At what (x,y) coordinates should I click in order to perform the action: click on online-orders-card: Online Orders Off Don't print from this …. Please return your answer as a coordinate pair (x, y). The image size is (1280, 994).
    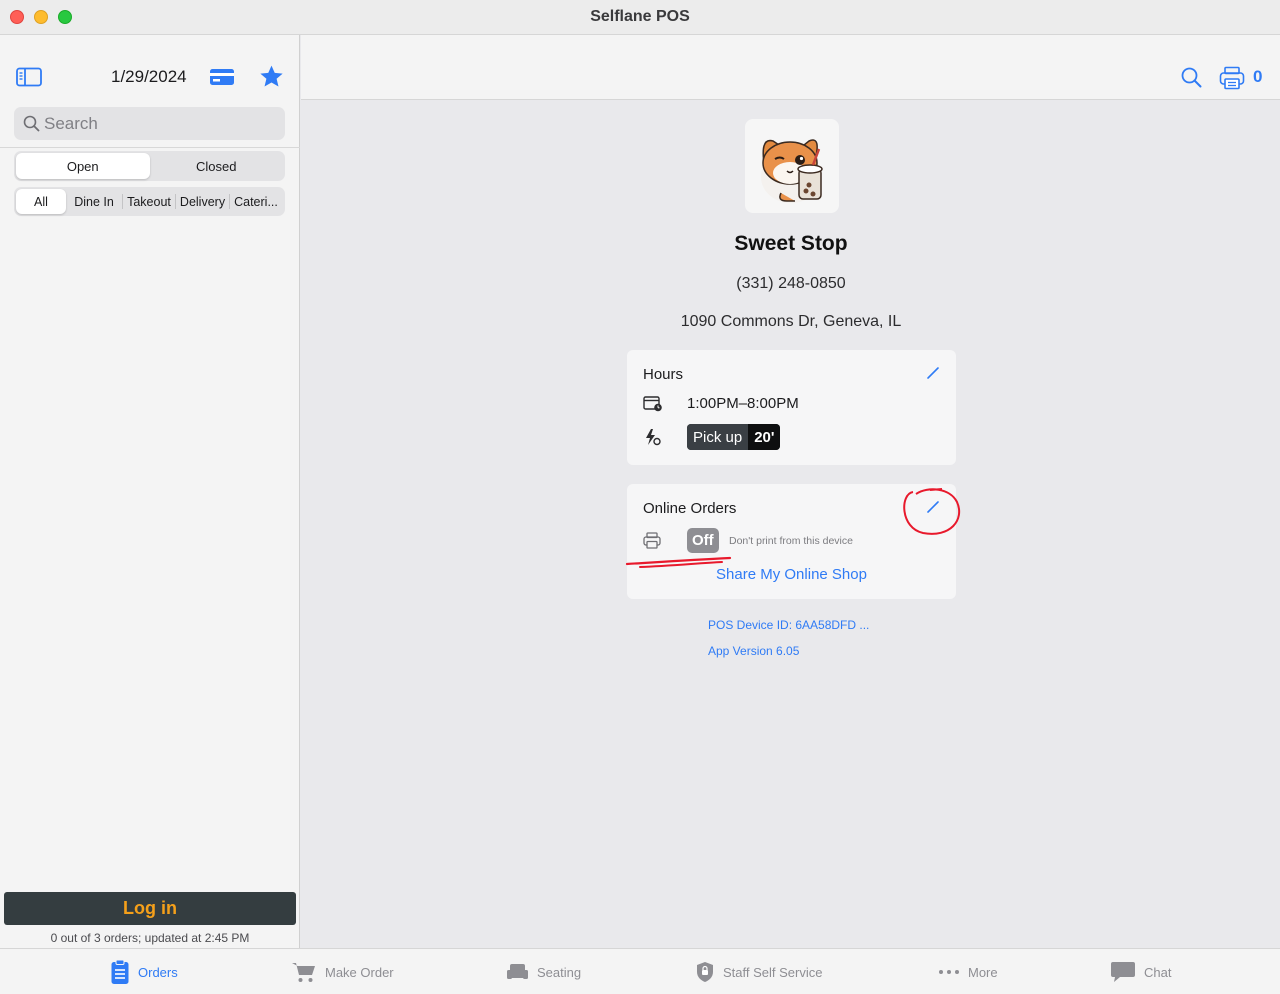
    Looking at the image, I should click on (791, 541).